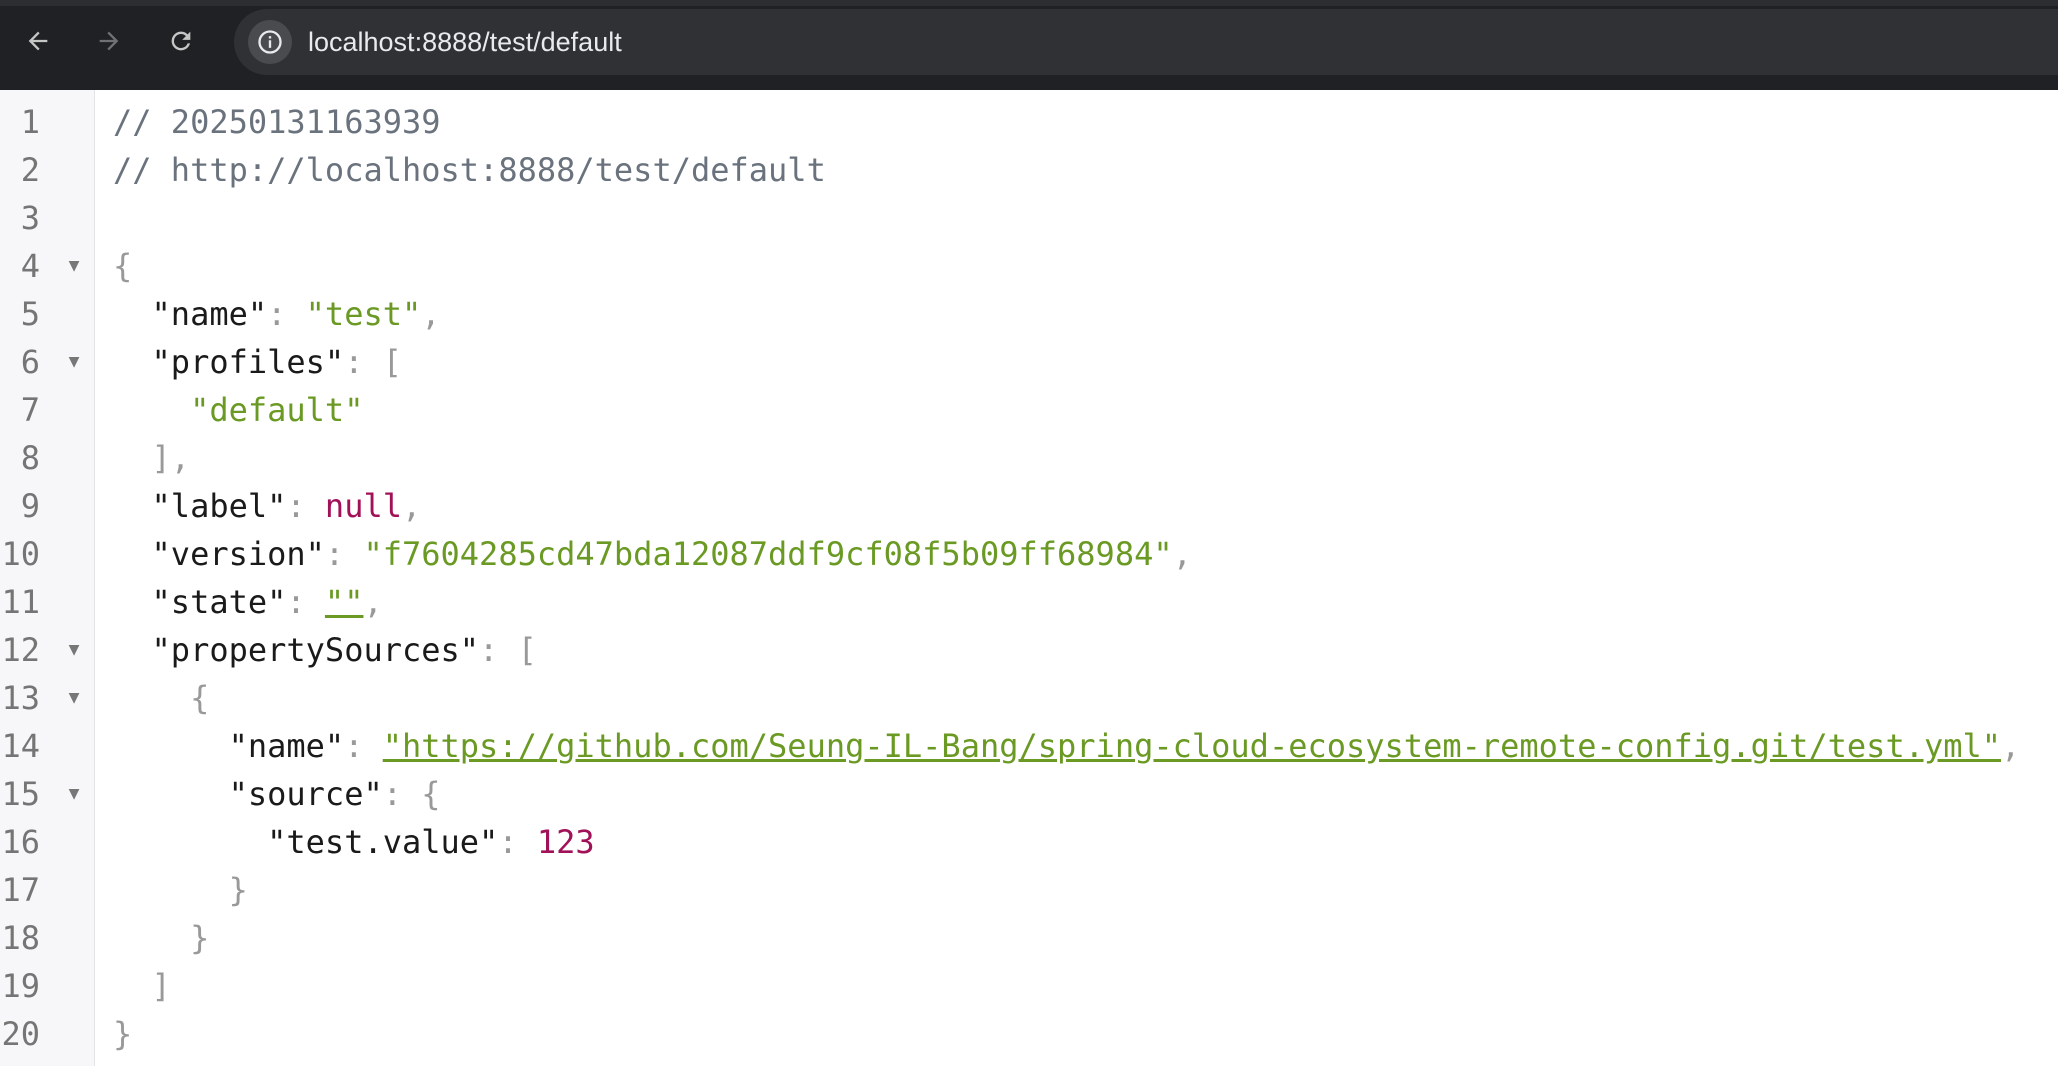 Image resolution: width=2058 pixels, height=1066 pixels. What do you see at coordinates (411, 794) in the screenshot?
I see `json-punctuation: : {` at bounding box center [411, 794].